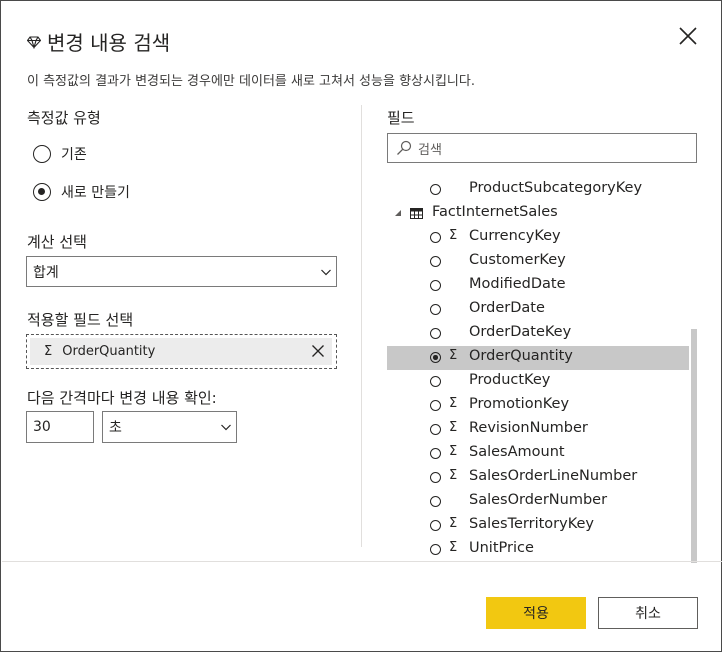  What do you see at coordinates (495, 212) in the screenshot?
I see `table-node-label: FactInternetSales` at bounding box center [495, 212].